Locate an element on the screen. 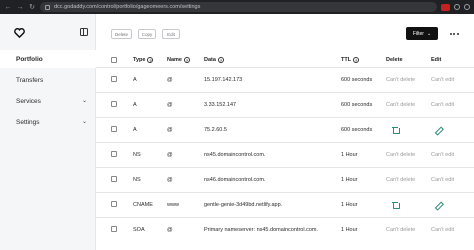 The height and width of the screenshot is (250, 474). filter-label: Filter is located at coordinates (418, 33).